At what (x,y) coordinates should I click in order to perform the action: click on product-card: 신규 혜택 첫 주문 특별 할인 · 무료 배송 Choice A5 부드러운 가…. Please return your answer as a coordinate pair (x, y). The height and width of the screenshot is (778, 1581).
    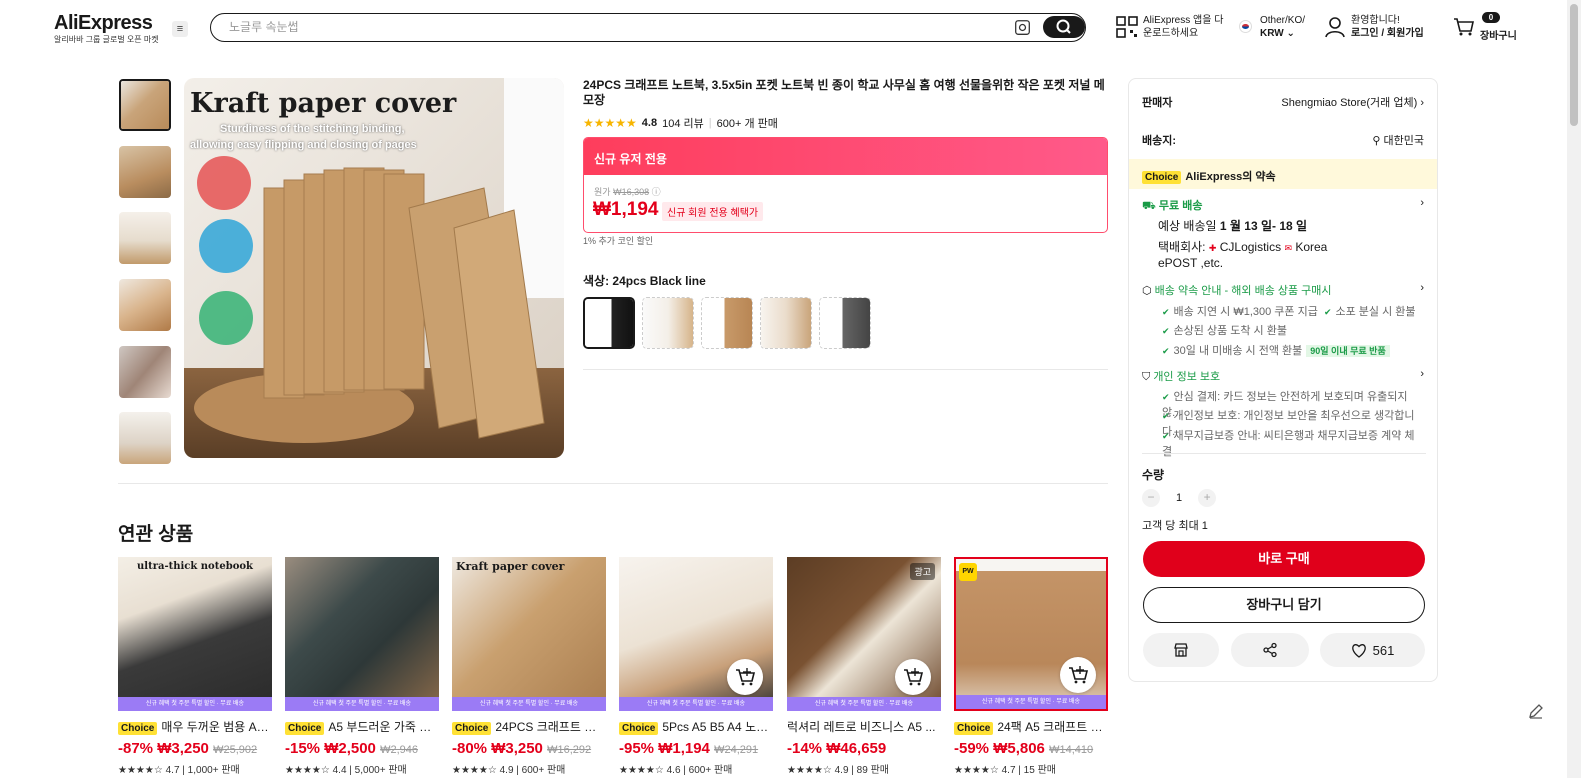
    Looking at the image, I should click on (362, 666).